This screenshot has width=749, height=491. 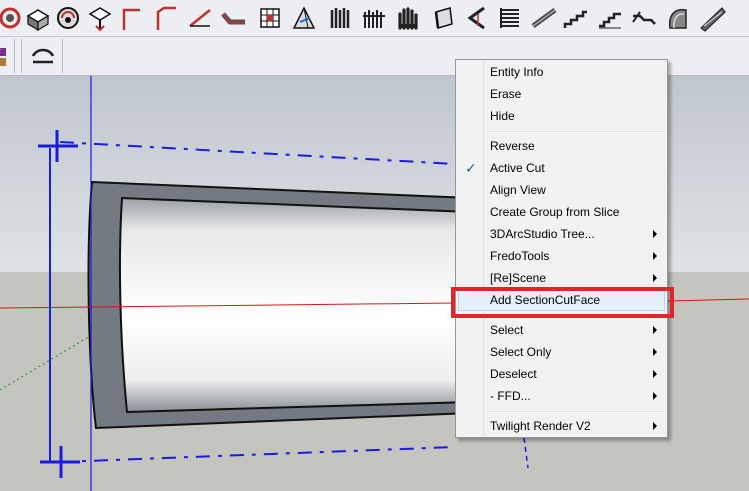 I want to click on table-icon, so click(x=270, y=18).